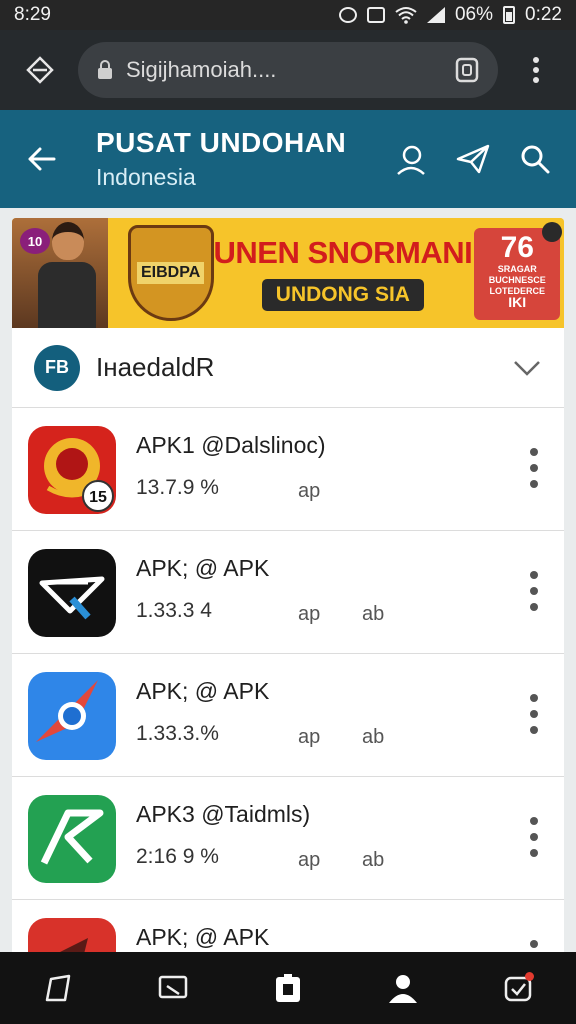  What do you see at coordinates (231, 445) in the screenshot?
I see `app-name: APK1 @Dalslinoc)` at bounding box center [231, 445].